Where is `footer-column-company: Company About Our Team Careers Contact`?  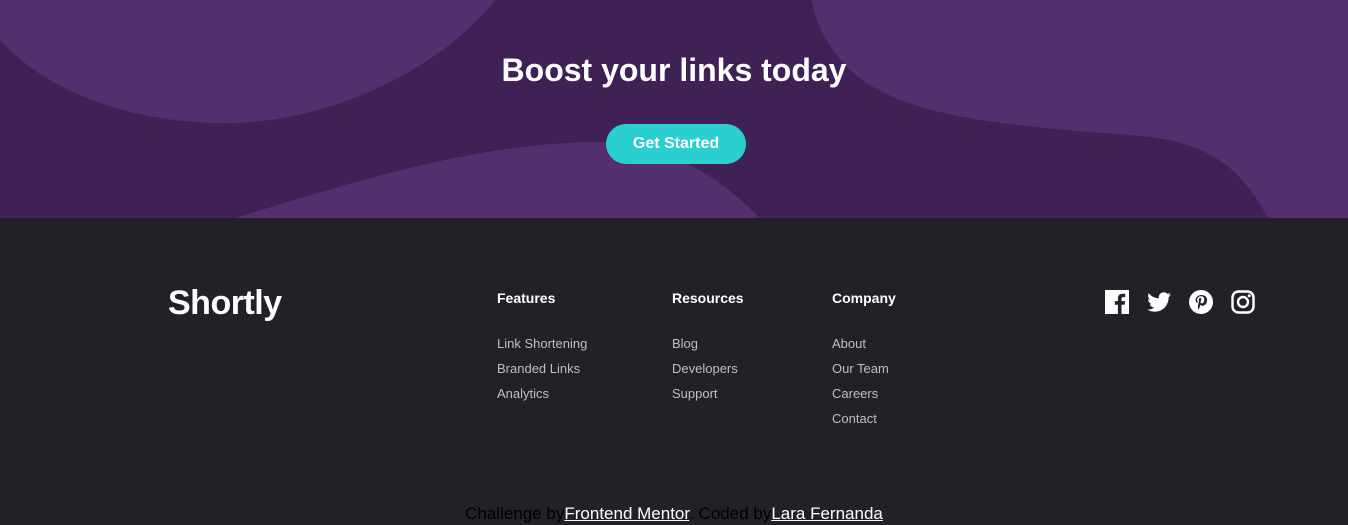 footer-column-company: Company About Our Team Careers Contact is located at coordinates (864, 362).